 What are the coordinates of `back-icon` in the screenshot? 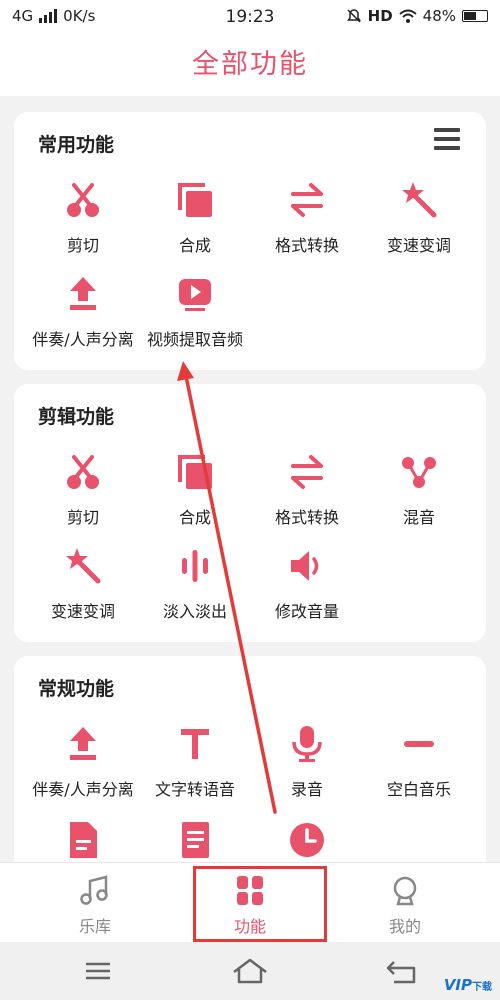 It's located at (402, 971).